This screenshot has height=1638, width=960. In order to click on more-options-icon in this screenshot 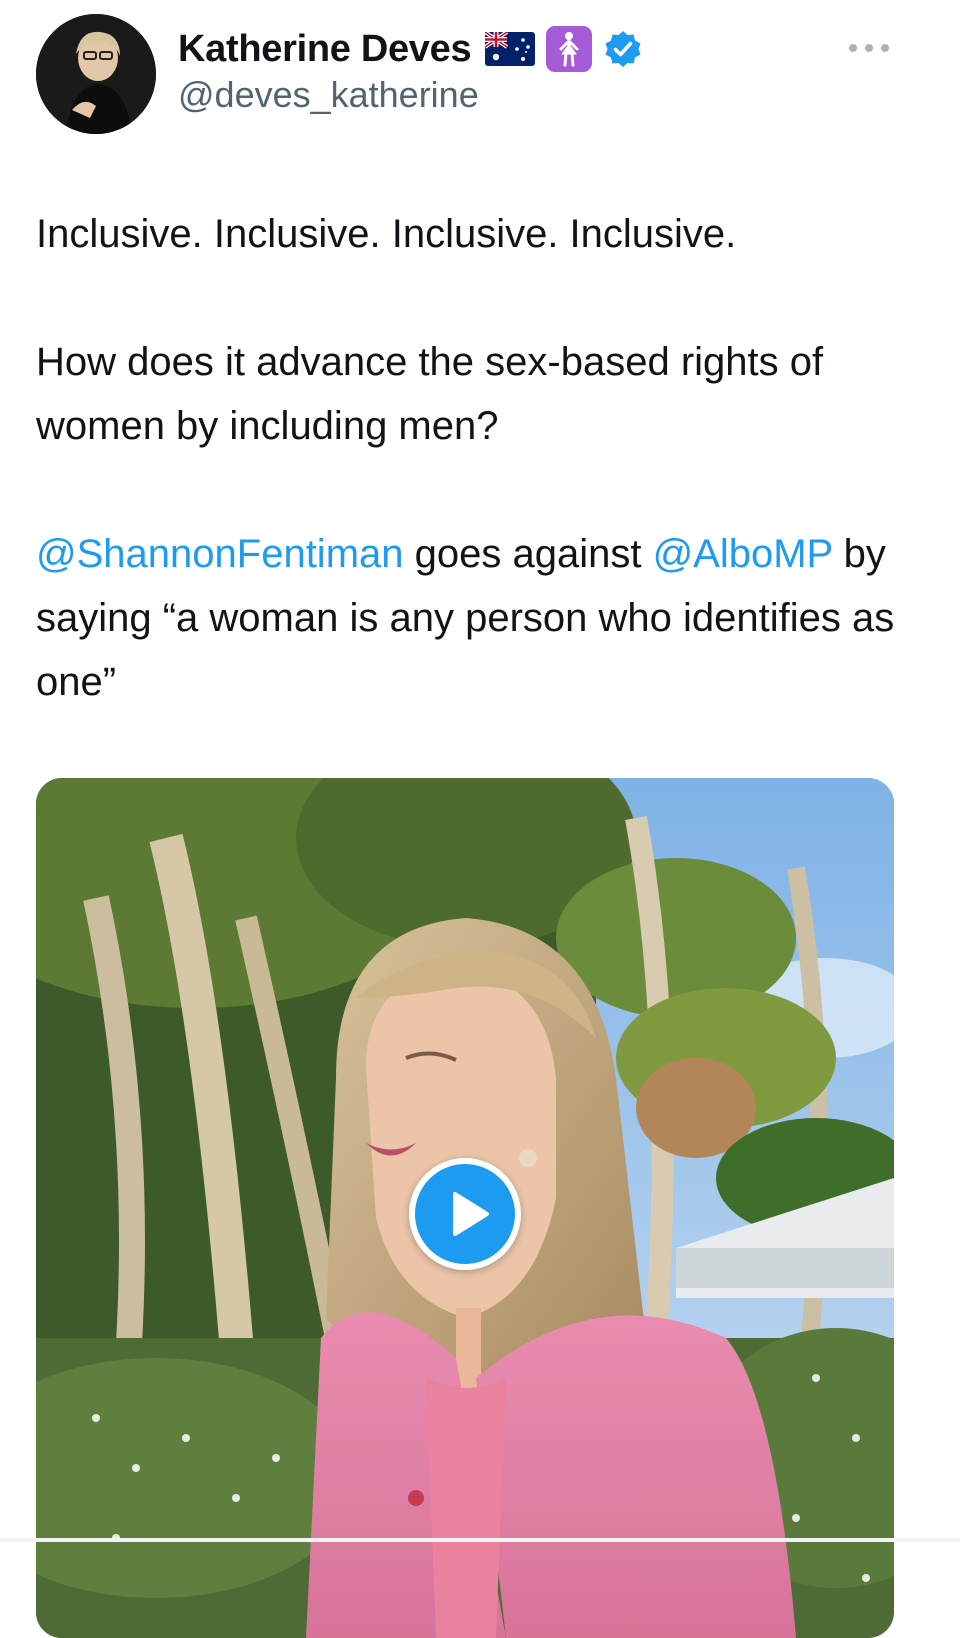, I will do `click(869, 48)`.